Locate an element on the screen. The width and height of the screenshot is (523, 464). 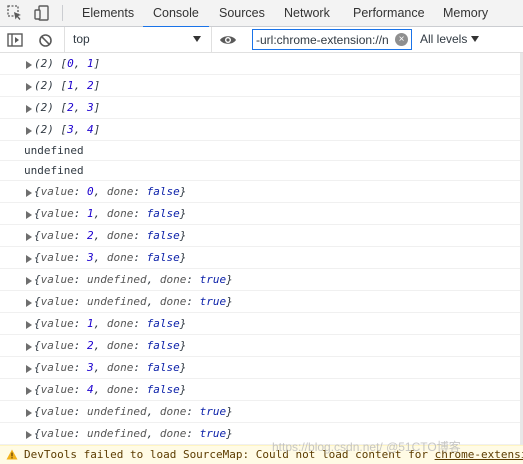
console-message-row: {value: 0, done: false} is located at coordinates (261, 192).